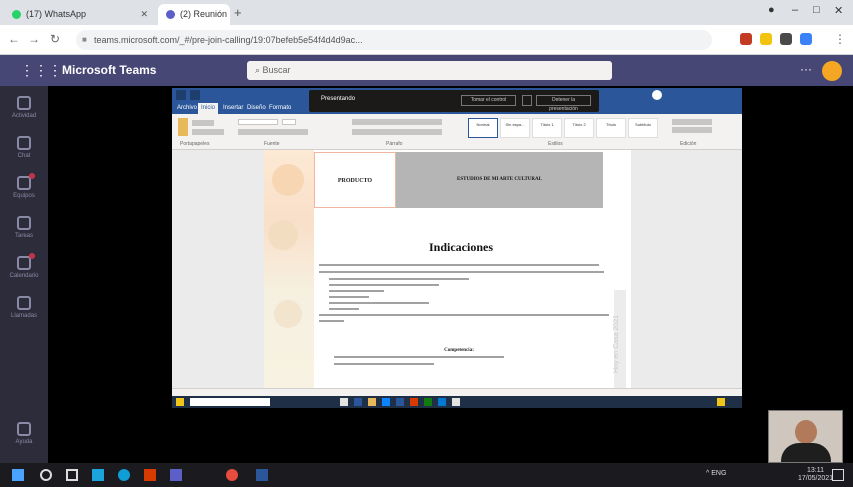  Describe the element at coordinates (208, 132) in the screenshot. I see `copy-format-button` at that location.